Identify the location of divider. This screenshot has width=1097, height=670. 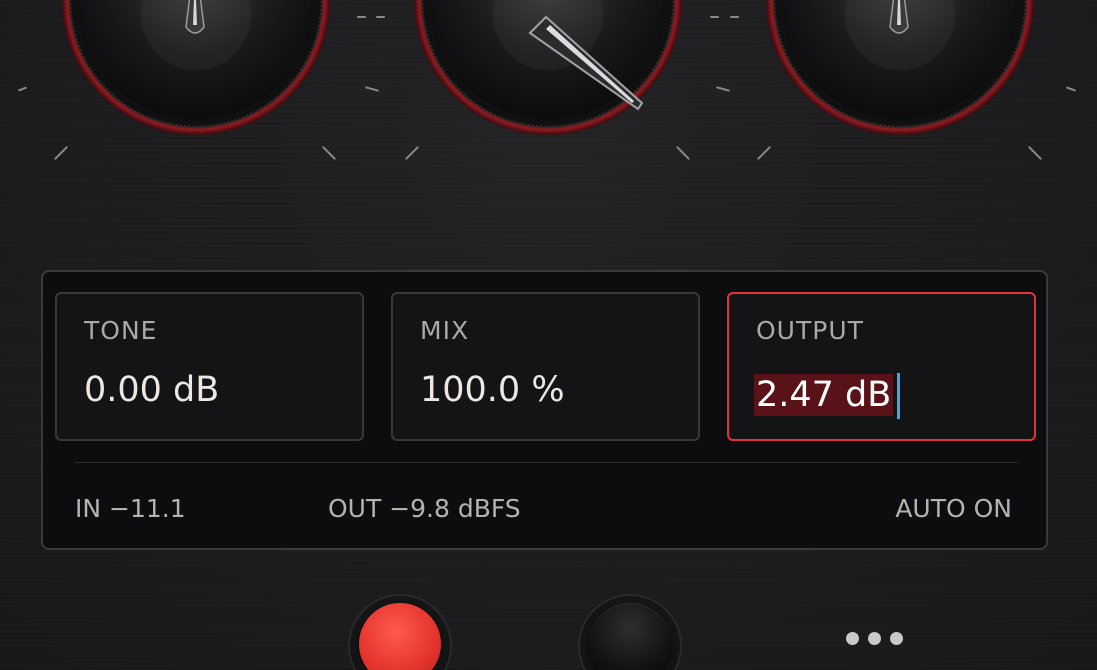
(546, 462).